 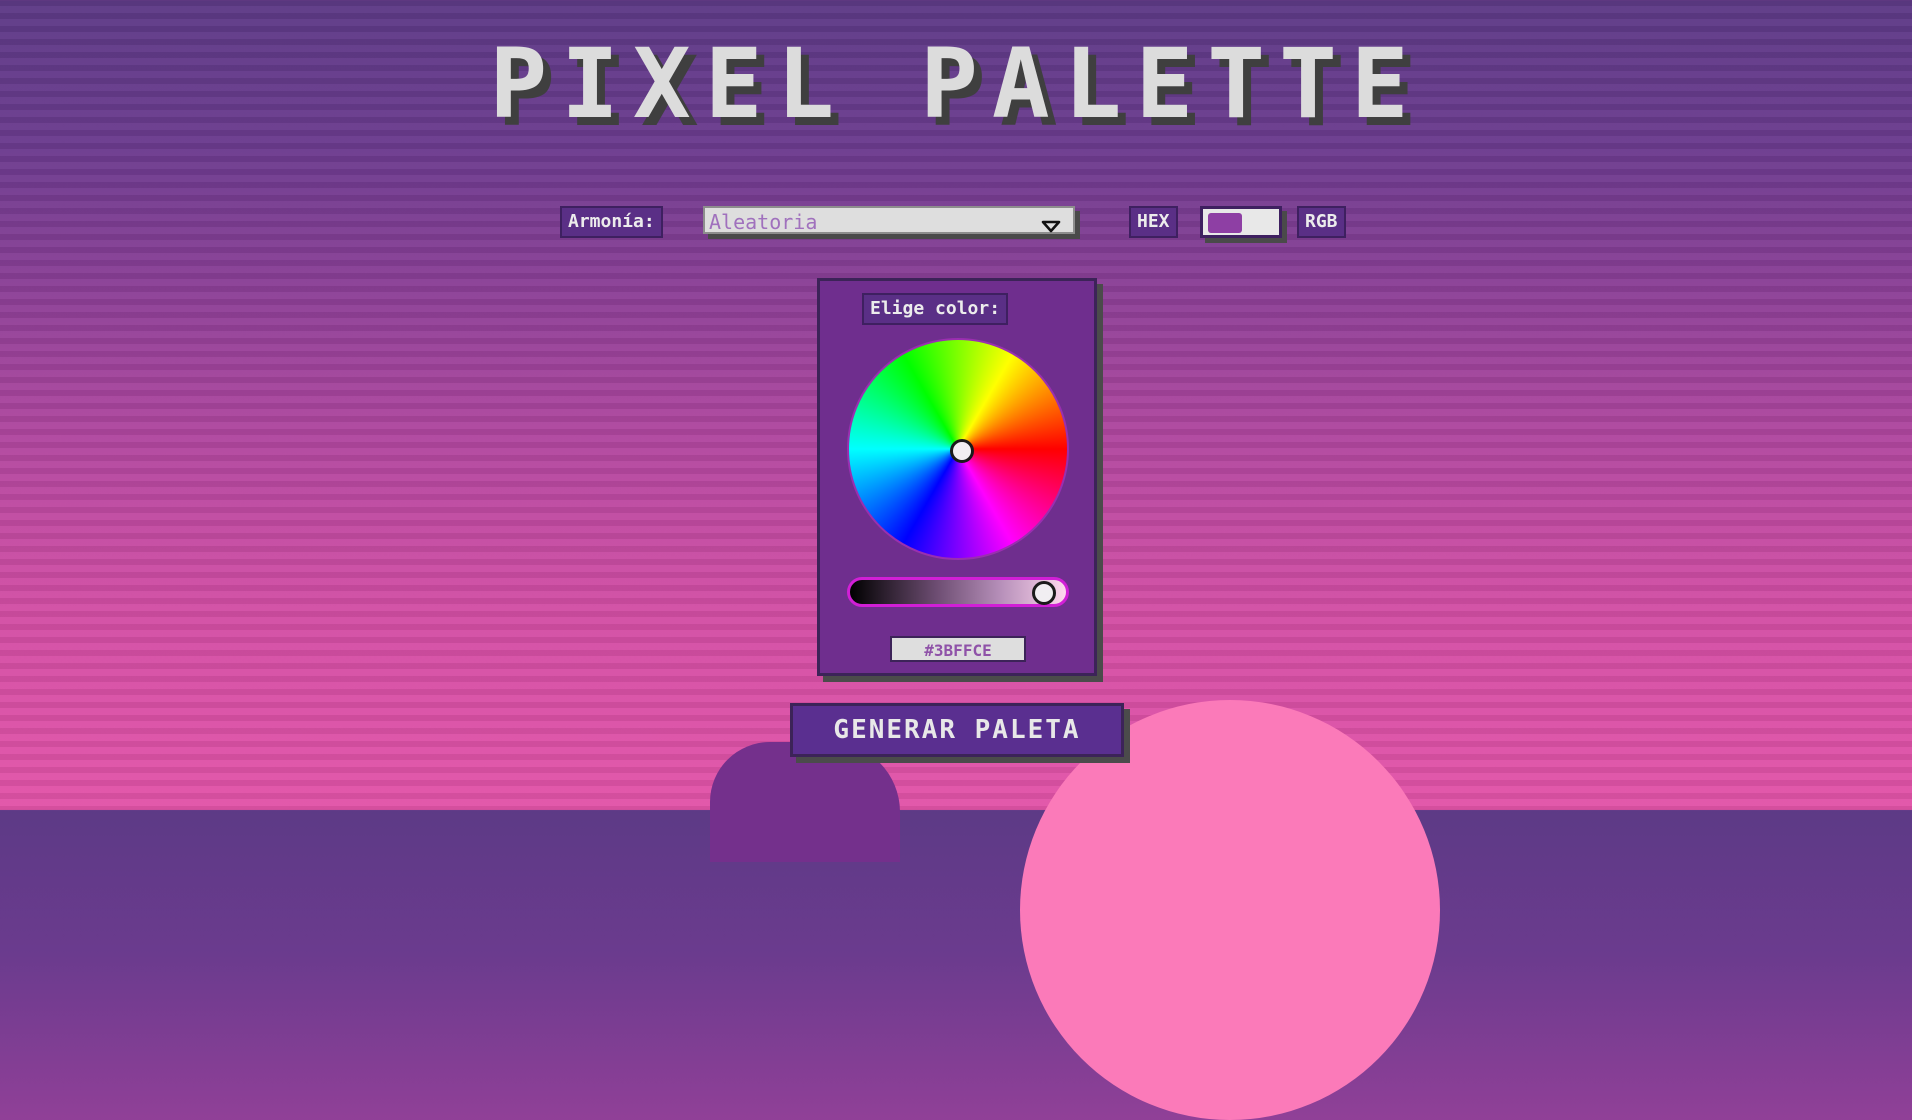 What do you see at coordinates (1225, 223) in the screenshot?
I see `format-toggle-knob` at bounding box center [1225, 223].